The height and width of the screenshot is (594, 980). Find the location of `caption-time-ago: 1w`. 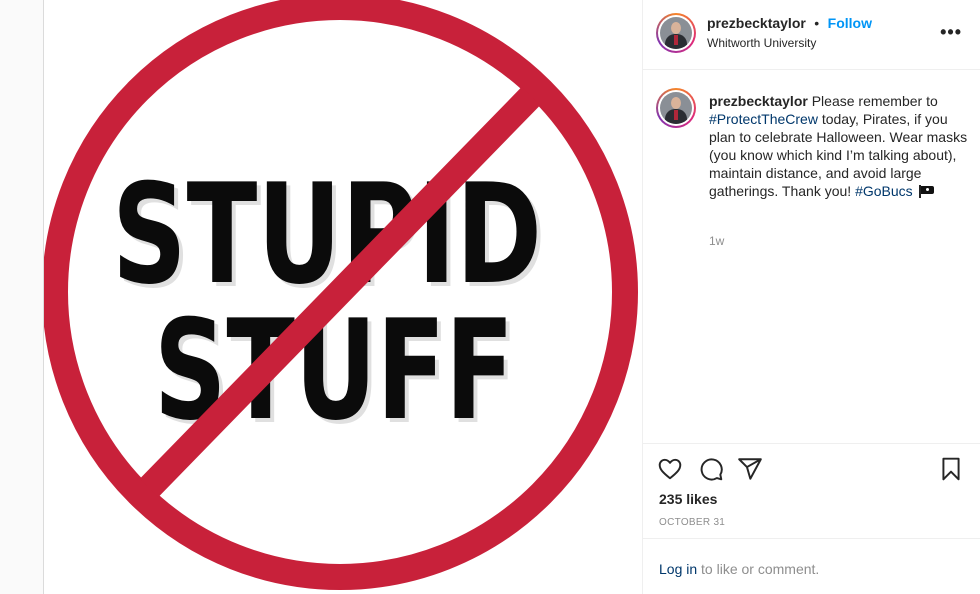

caption-time-ago: 1w is located at coordinates (716, 241).